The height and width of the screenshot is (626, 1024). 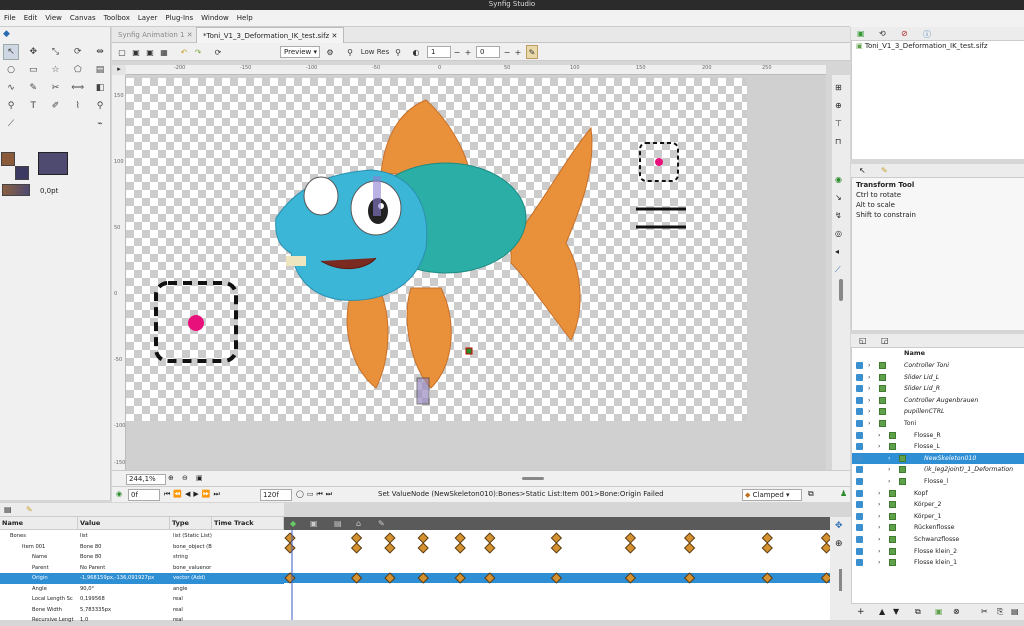 What do you see at coordinates (839, 526) in the screenshot?
I see `move-icon: ✥` at bounding box center [839, 526].